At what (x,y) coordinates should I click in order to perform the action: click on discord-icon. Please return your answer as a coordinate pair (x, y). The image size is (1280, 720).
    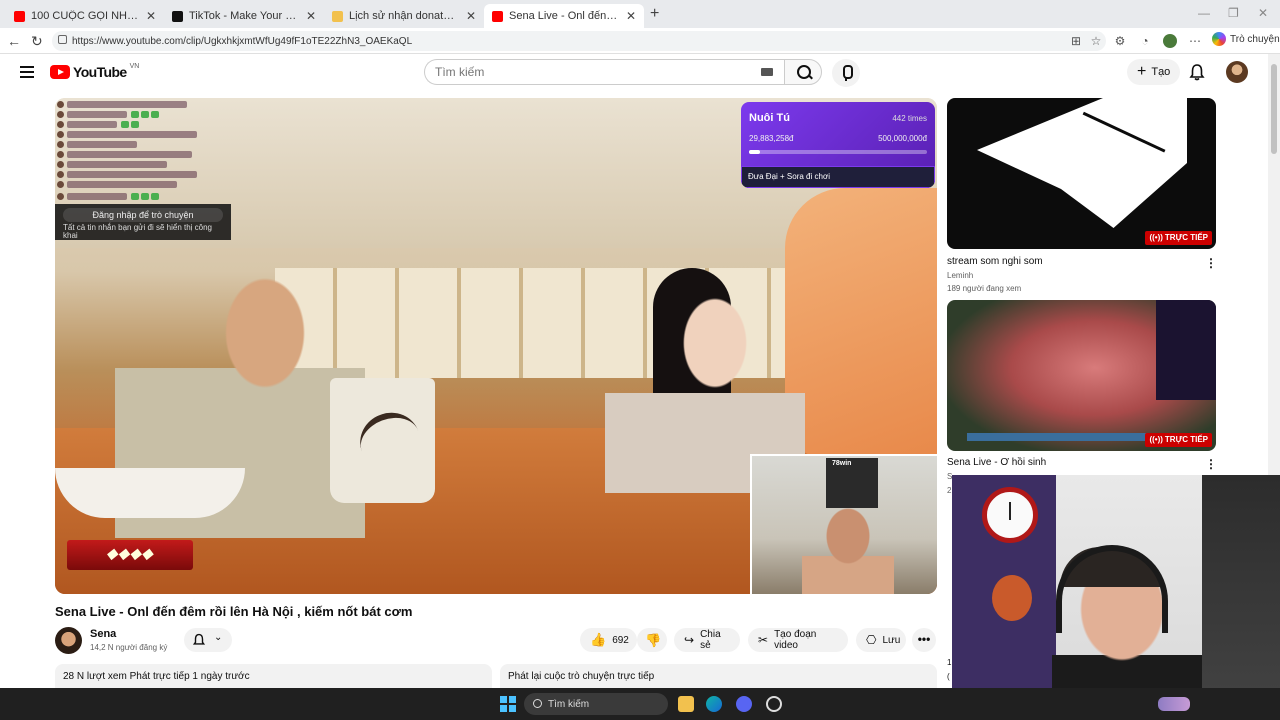
    Looking at the image, I should click on (744, 704).